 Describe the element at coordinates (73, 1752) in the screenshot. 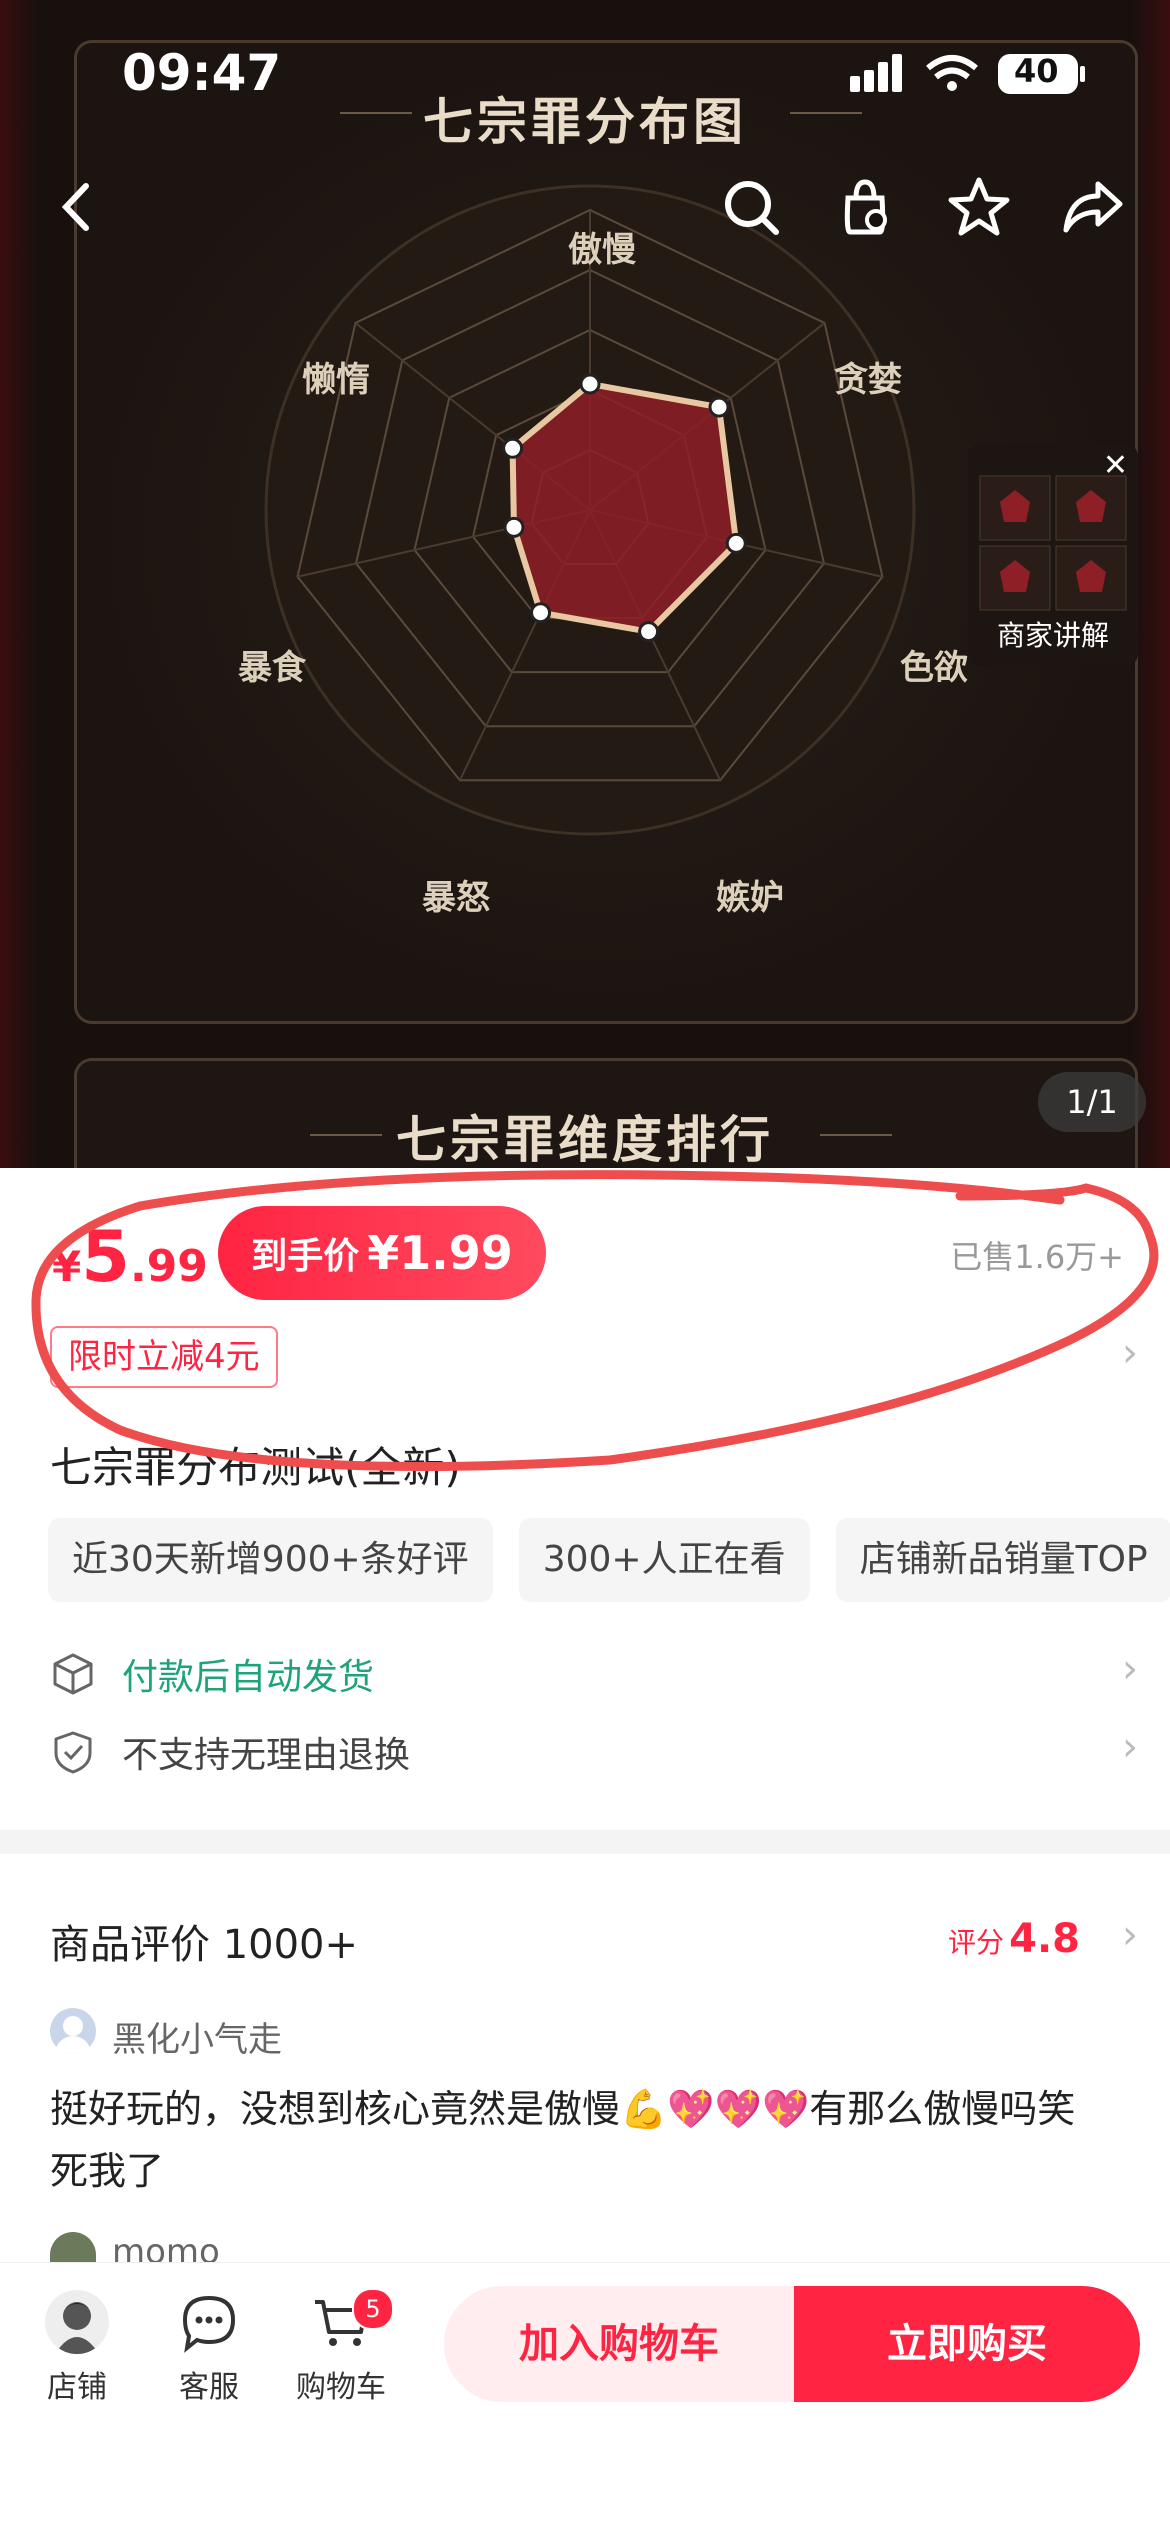

I see `shield-check-icon` at that location.